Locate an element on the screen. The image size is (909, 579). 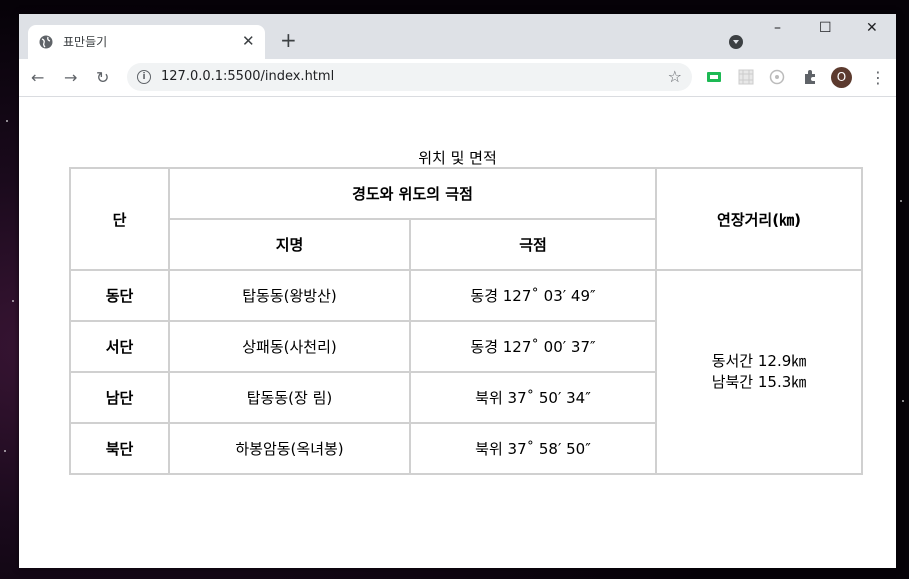
minimize-icon: – is located at coordinates (777, 28).